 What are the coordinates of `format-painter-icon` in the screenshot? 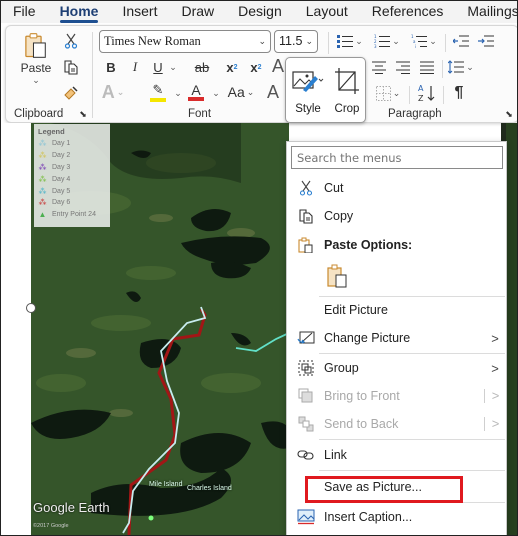 It's located at (71, 93).